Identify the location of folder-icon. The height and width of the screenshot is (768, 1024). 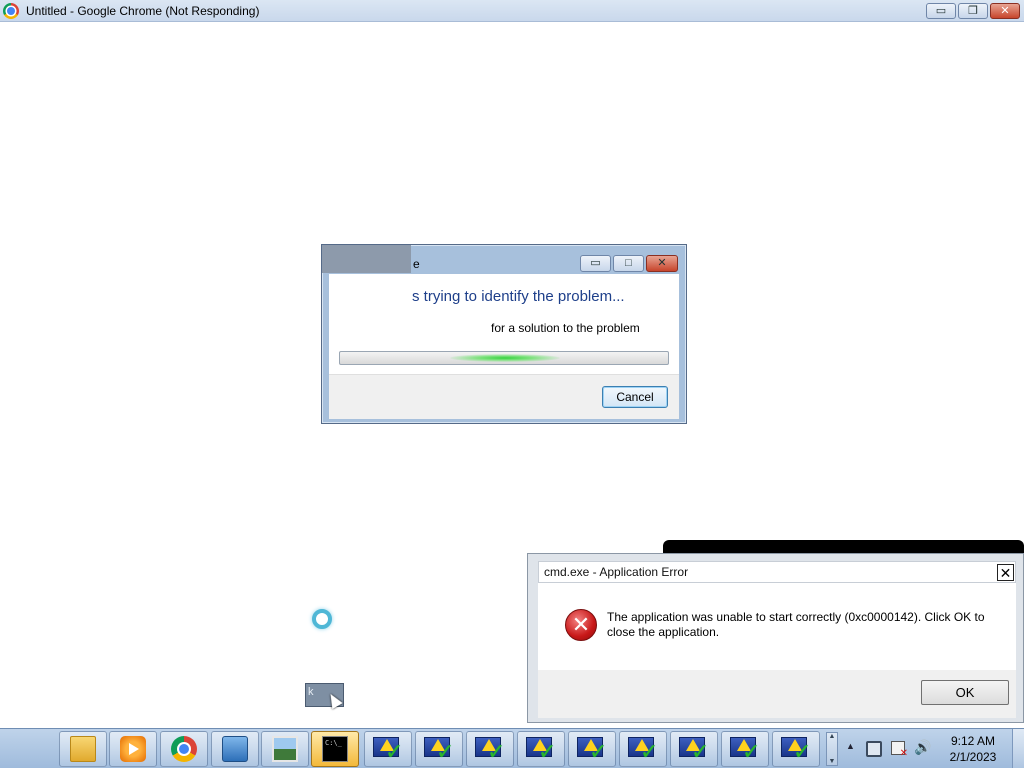
(83, 749).